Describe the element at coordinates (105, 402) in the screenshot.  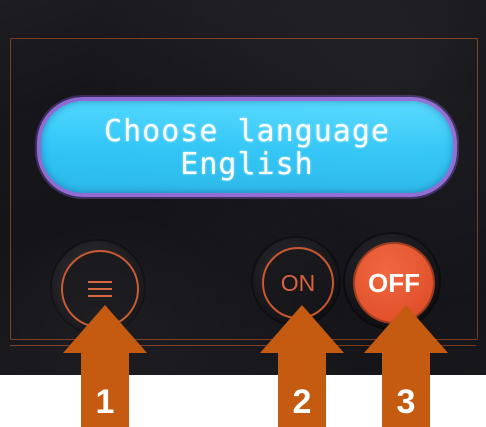
I see `callout-number-1: 1` at that location.